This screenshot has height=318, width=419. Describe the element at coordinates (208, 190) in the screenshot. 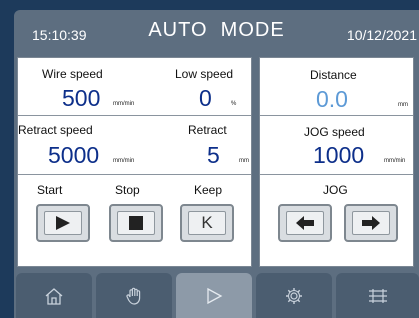

I see `keep-label: Keep` at that location.